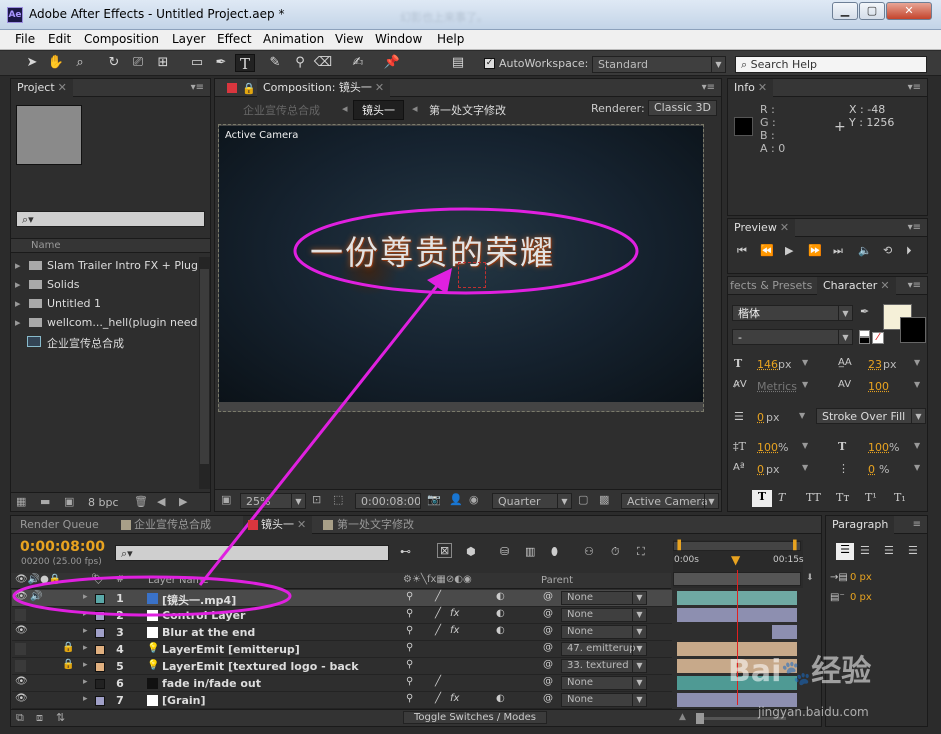 The image size is (941, 734). I want to click on project-search-input: ⌕▾, so click(110, 219).